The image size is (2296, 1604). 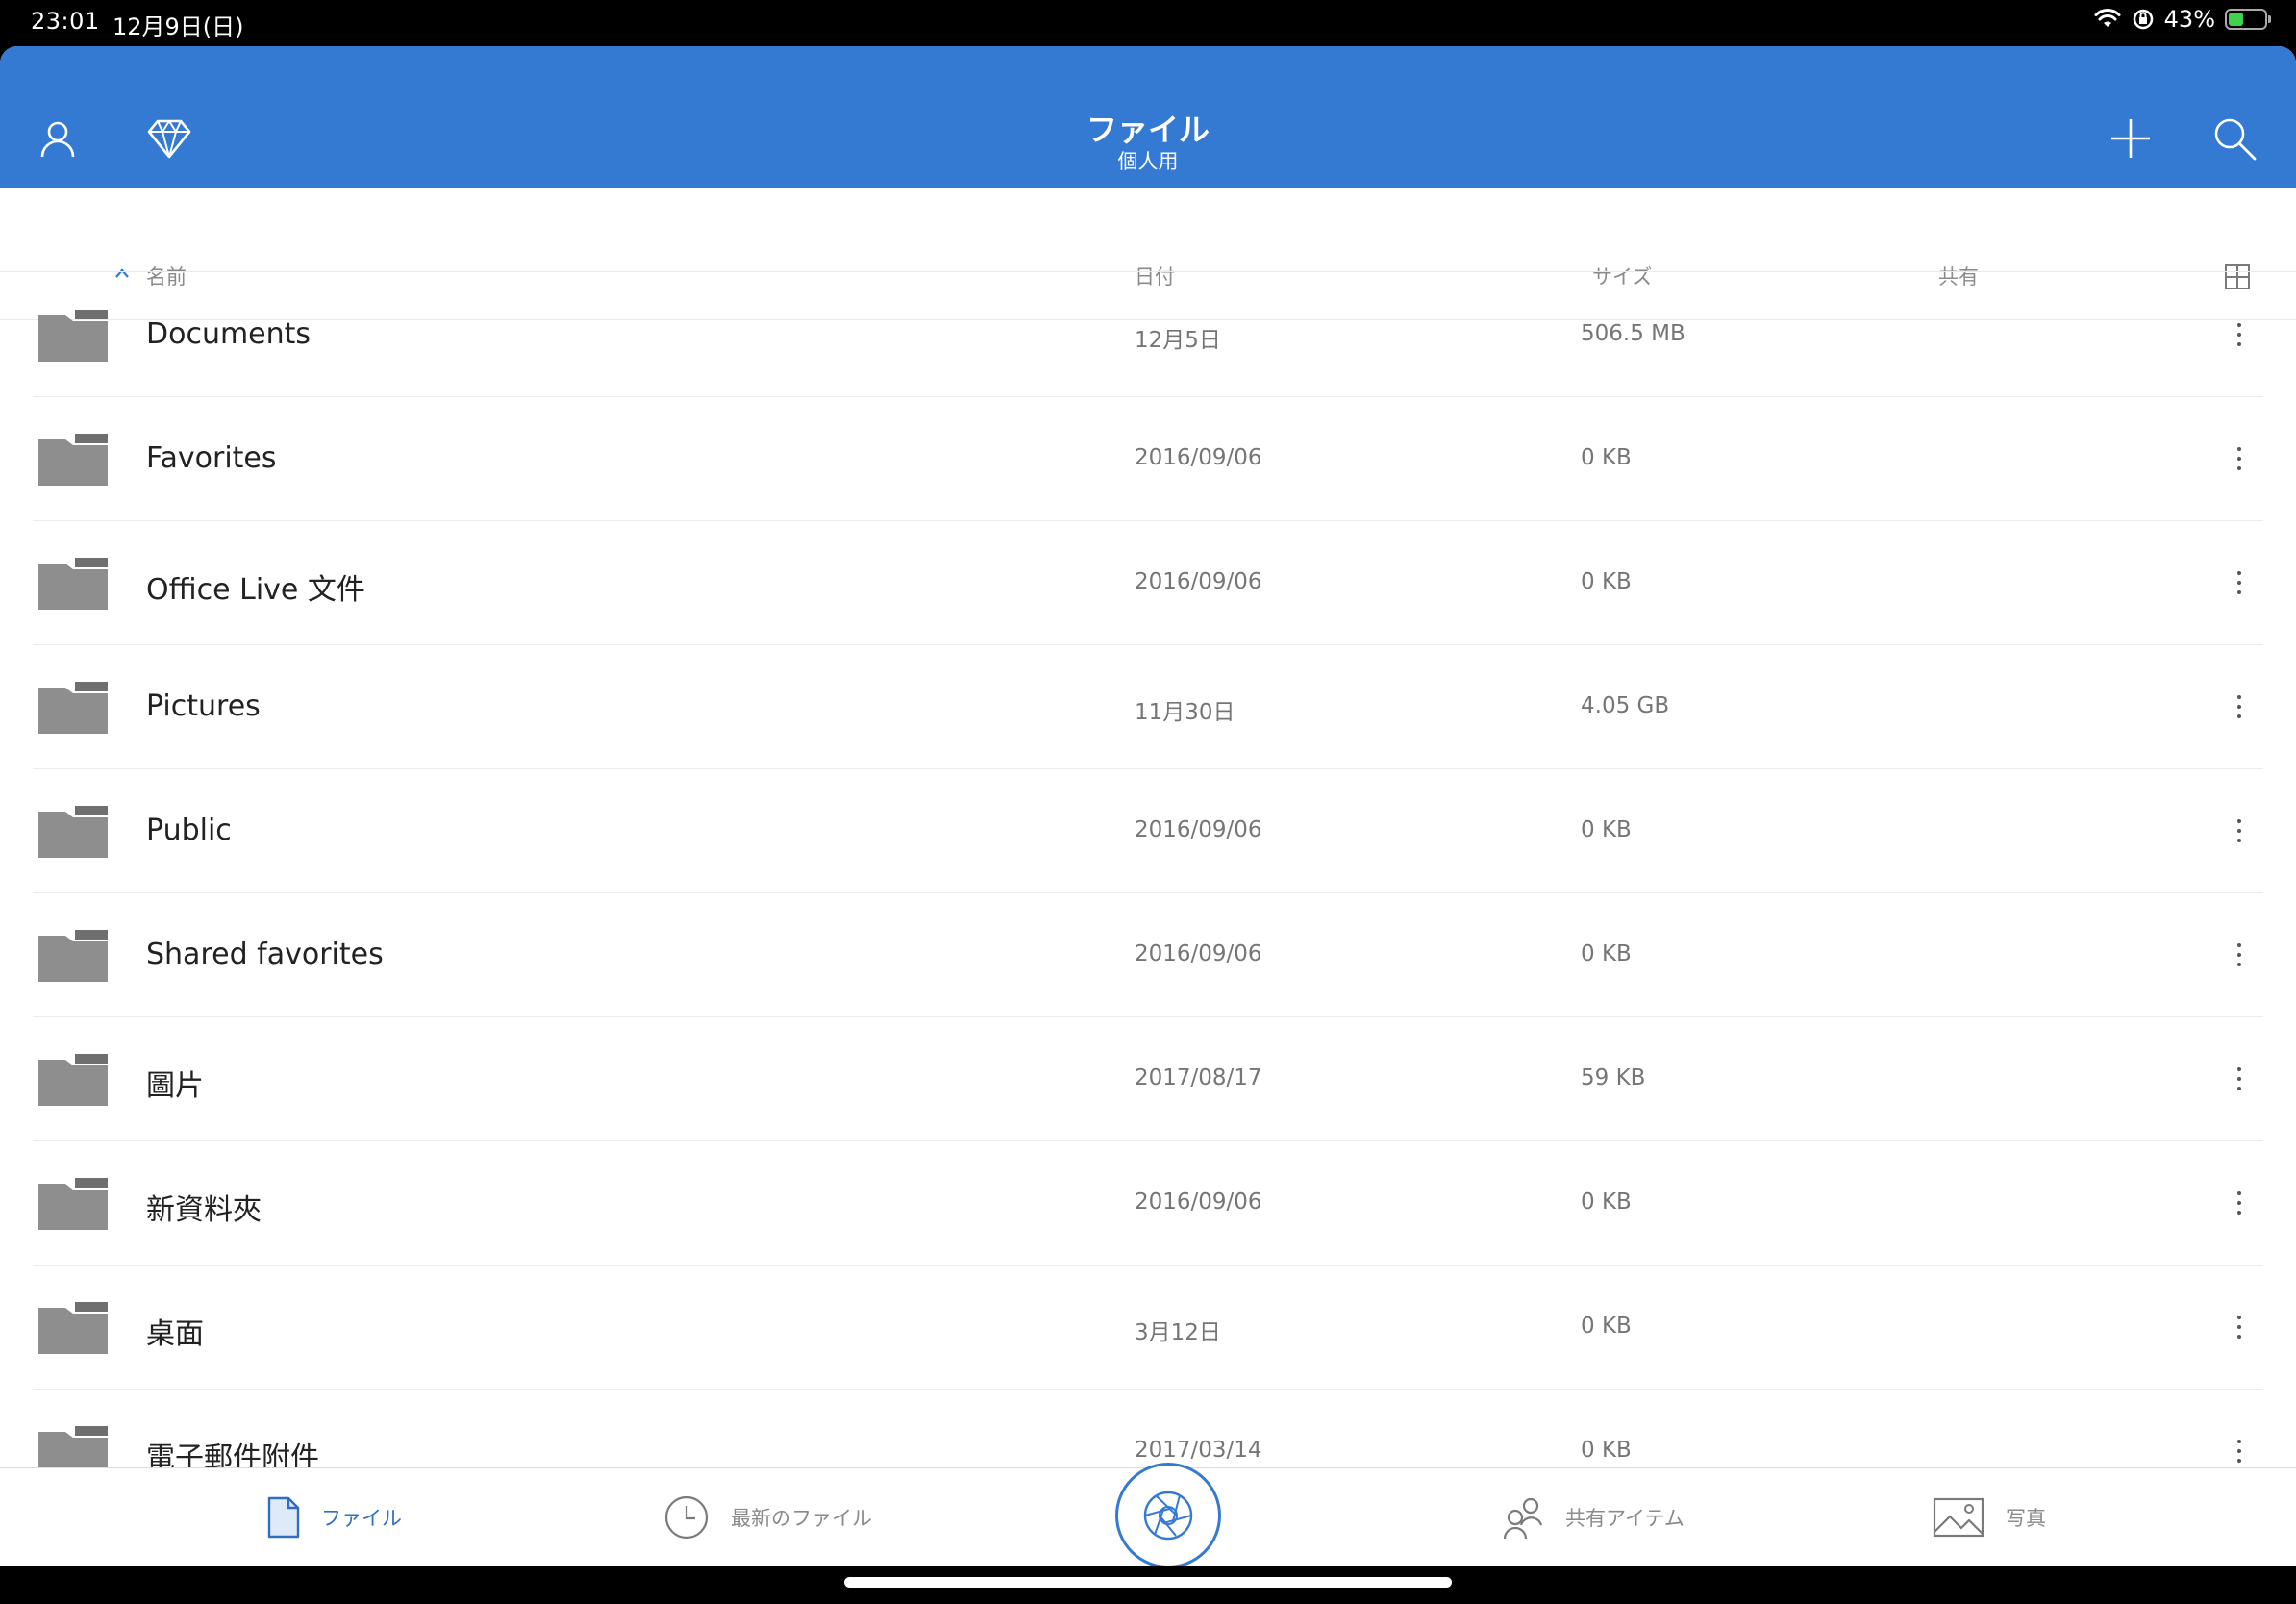 I want to click on rotation-lock-icon, so click(x=2143, y=19).